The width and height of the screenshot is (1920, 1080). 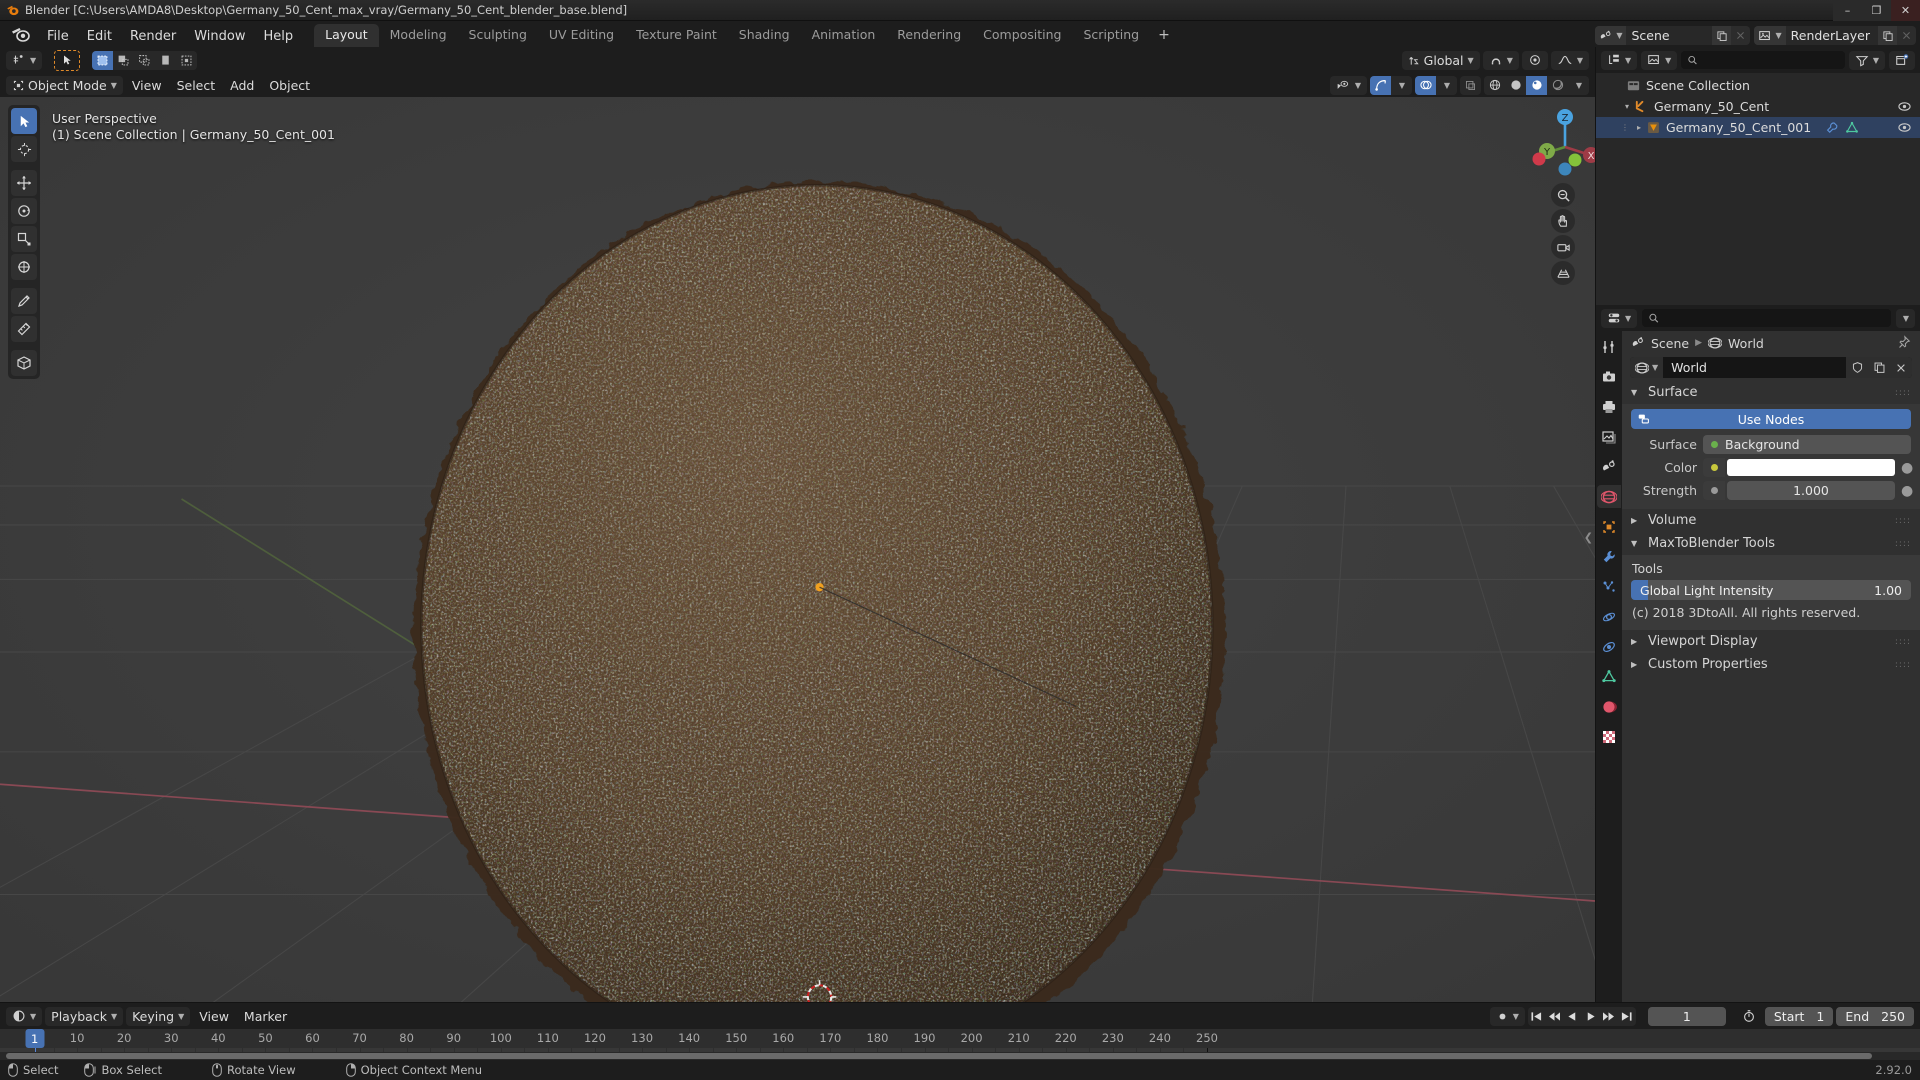 I want to click on tool-annotate, so click(x=24, y=301).